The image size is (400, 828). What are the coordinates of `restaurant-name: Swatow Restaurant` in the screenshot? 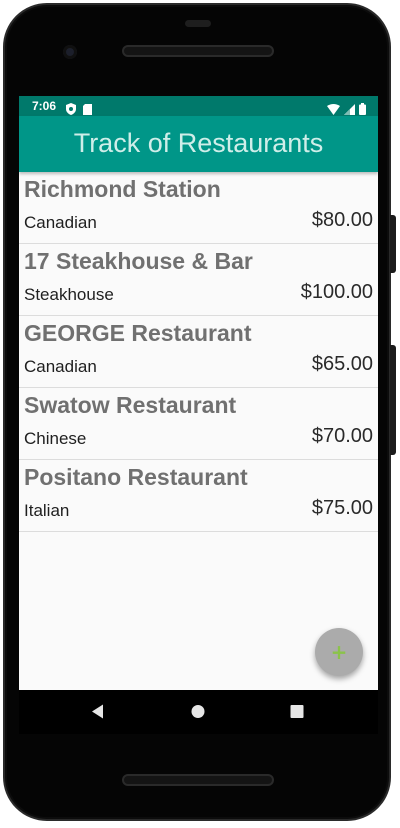 It's located at (130, 405).